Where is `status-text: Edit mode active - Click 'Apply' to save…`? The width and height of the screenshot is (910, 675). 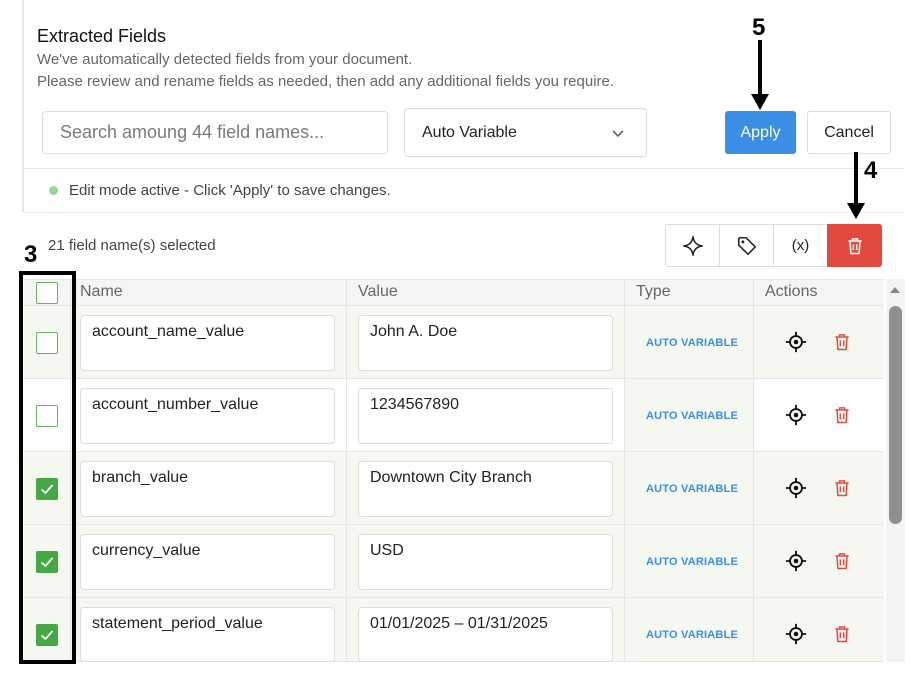
status-text: Edit mode active - Click 'Apply' to save… is located at coordinates (230, 190).